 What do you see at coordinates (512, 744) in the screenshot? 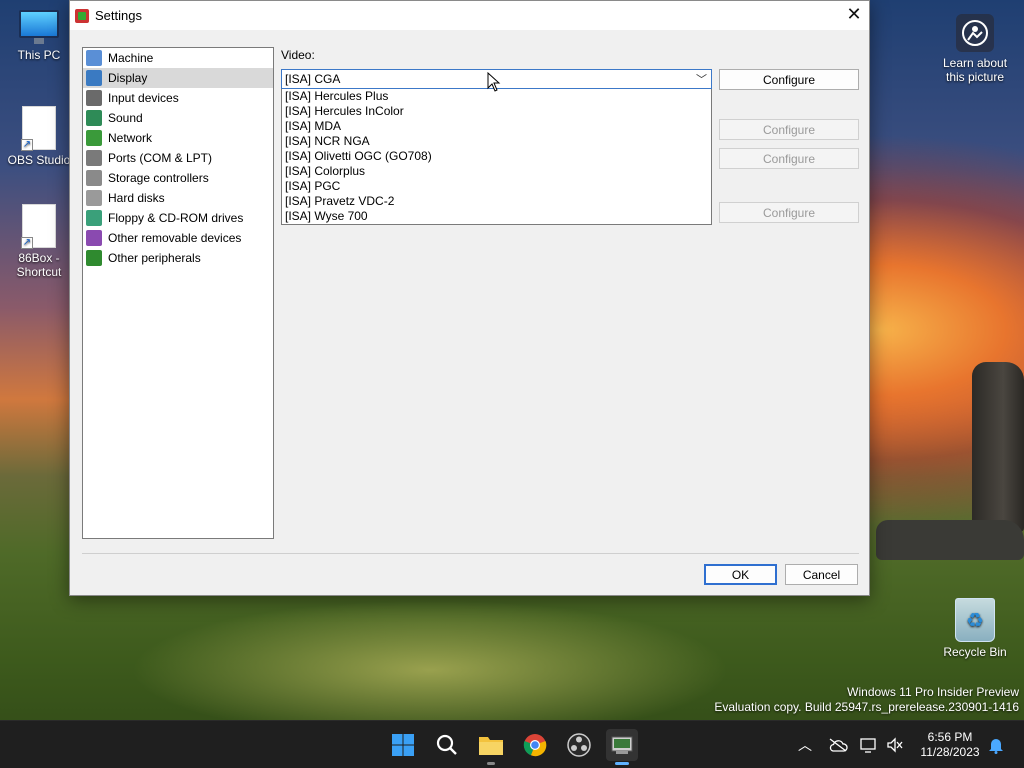
I see `taskbar: ︿ 6:56 PM 11/28/2023` at bounding box center [512, 744].